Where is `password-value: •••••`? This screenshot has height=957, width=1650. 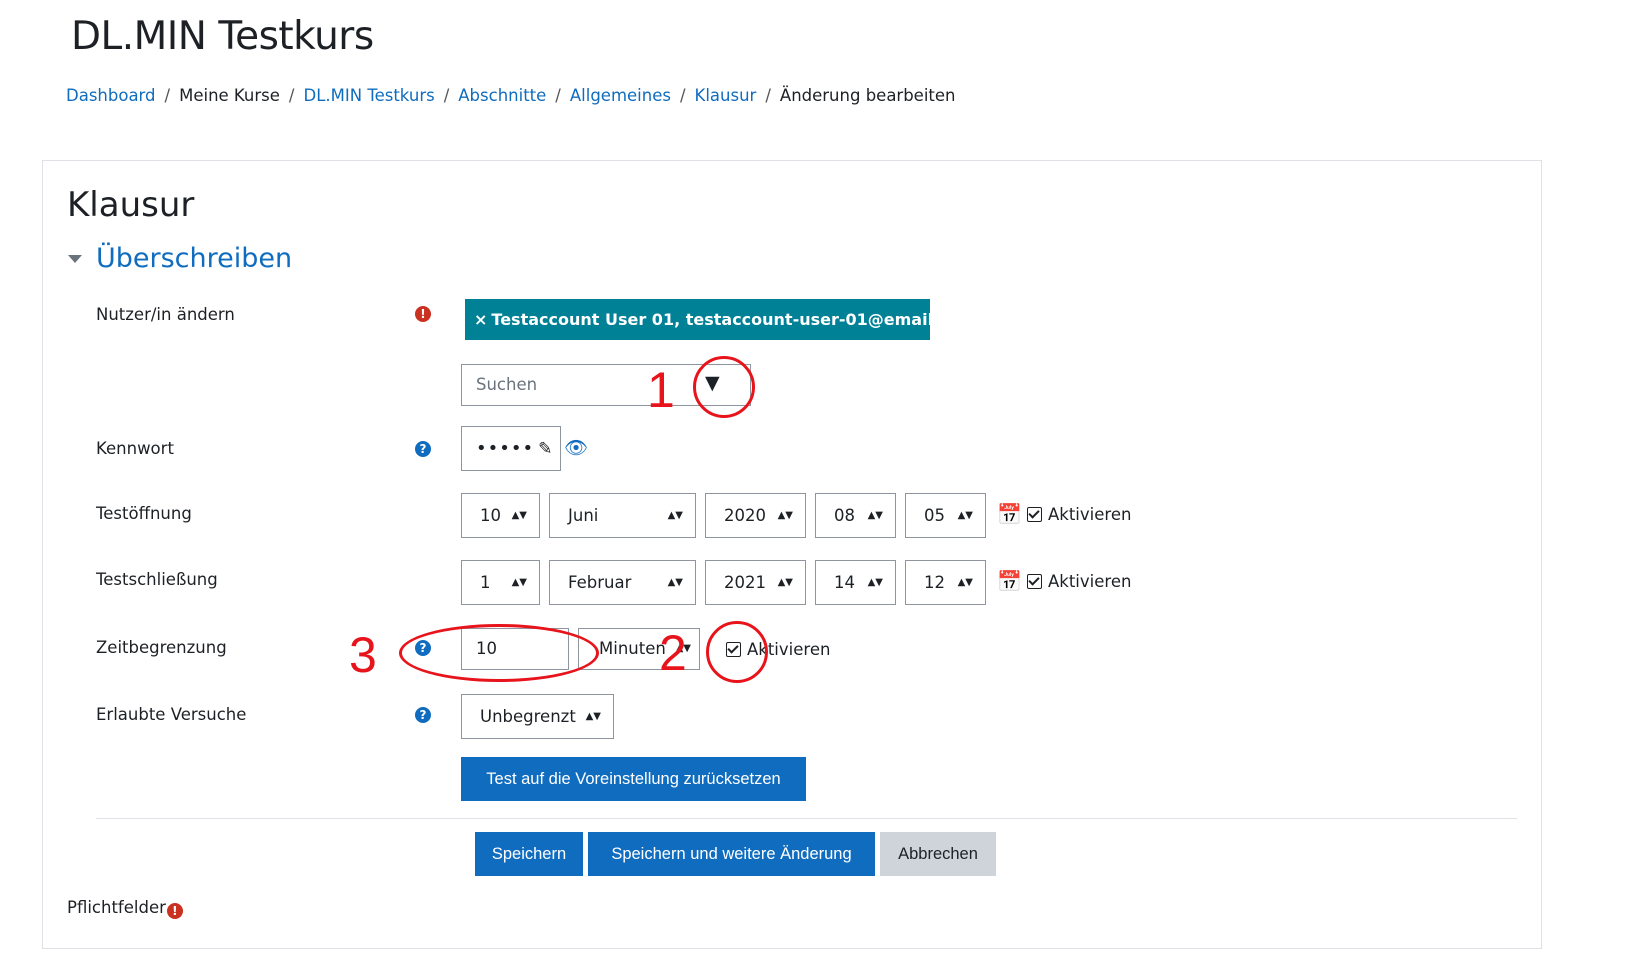 password-value: ••••• is located at coordinates (505, 448).